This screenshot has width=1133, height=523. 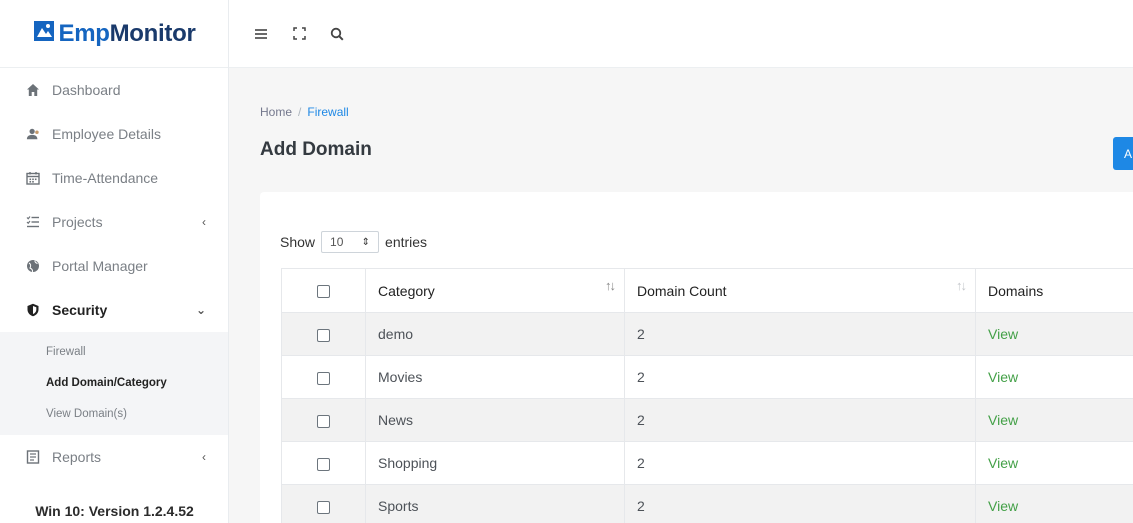 I want to click on header-category: Category ↑↓, so click(x=495, y=290).